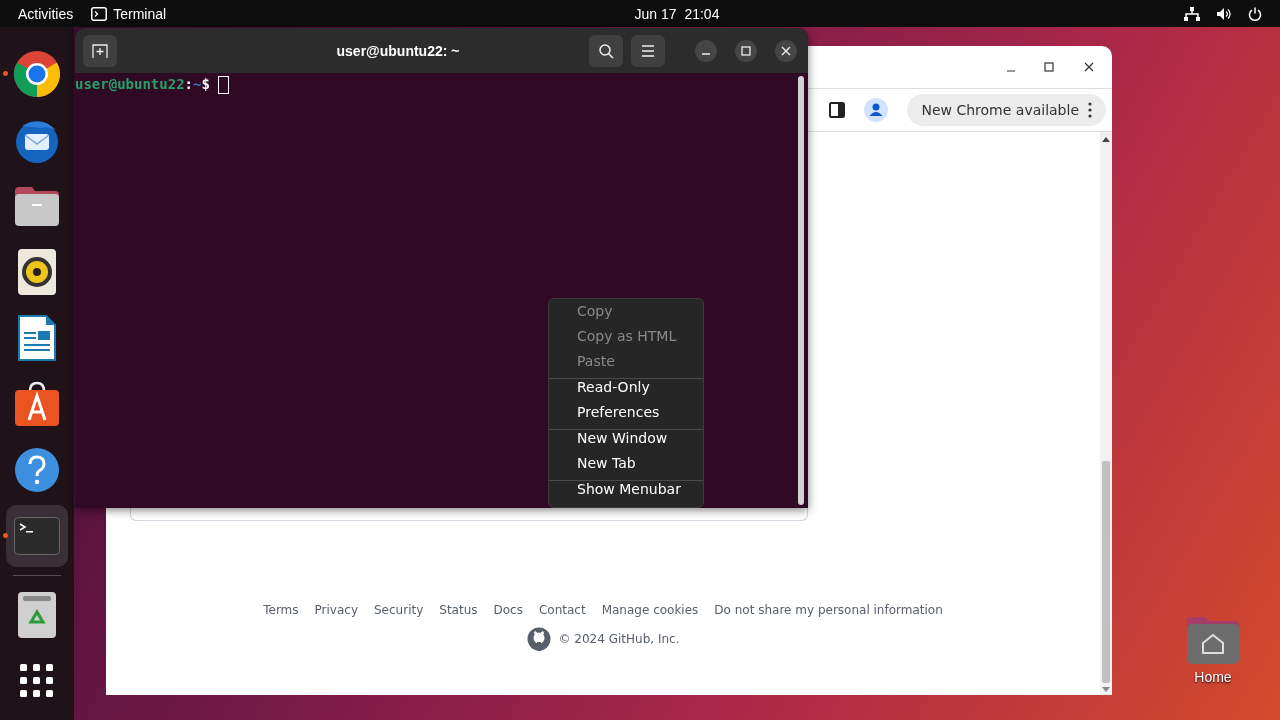  I want to click on prompt-path: ~, so click(197, 84).